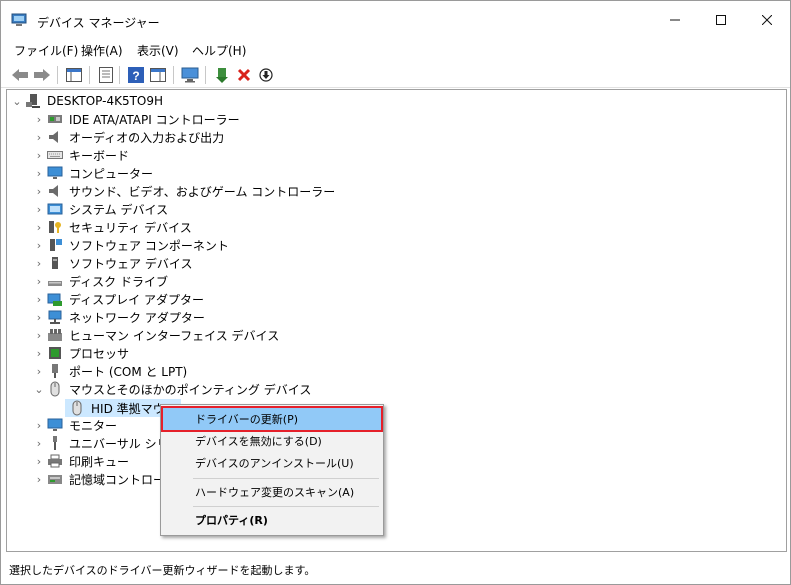 The height and width of the screenshot is (585, 791). I want to click on status-text: 選択したデバイスのドライバー更新ウィザードを起動します。, so click(162, 570).